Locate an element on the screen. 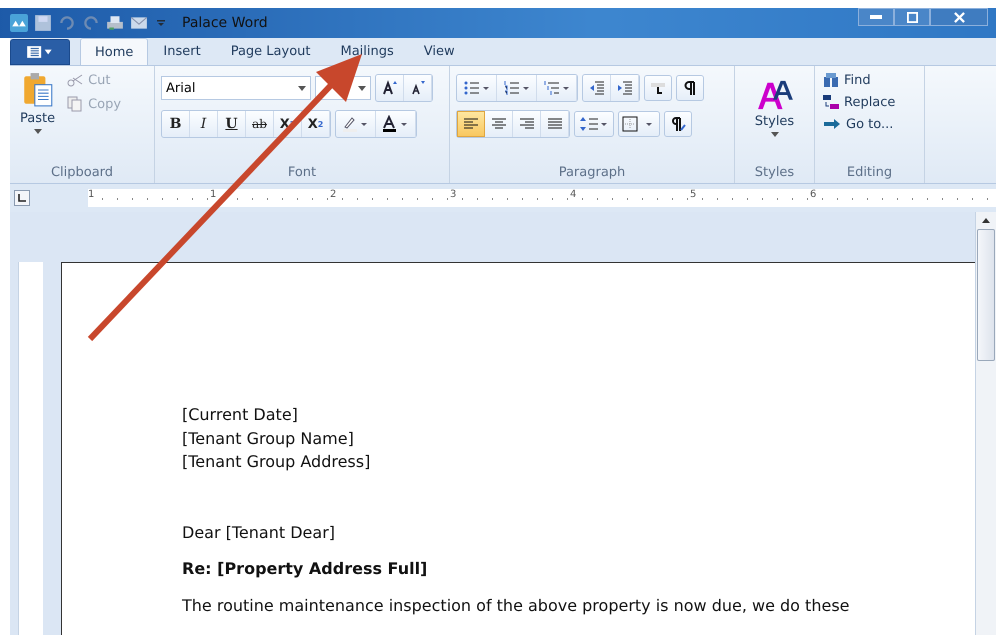 Image resolution: width=996 pixels, height=635 pixels. format-button: B is located at coordinates (176, 124).